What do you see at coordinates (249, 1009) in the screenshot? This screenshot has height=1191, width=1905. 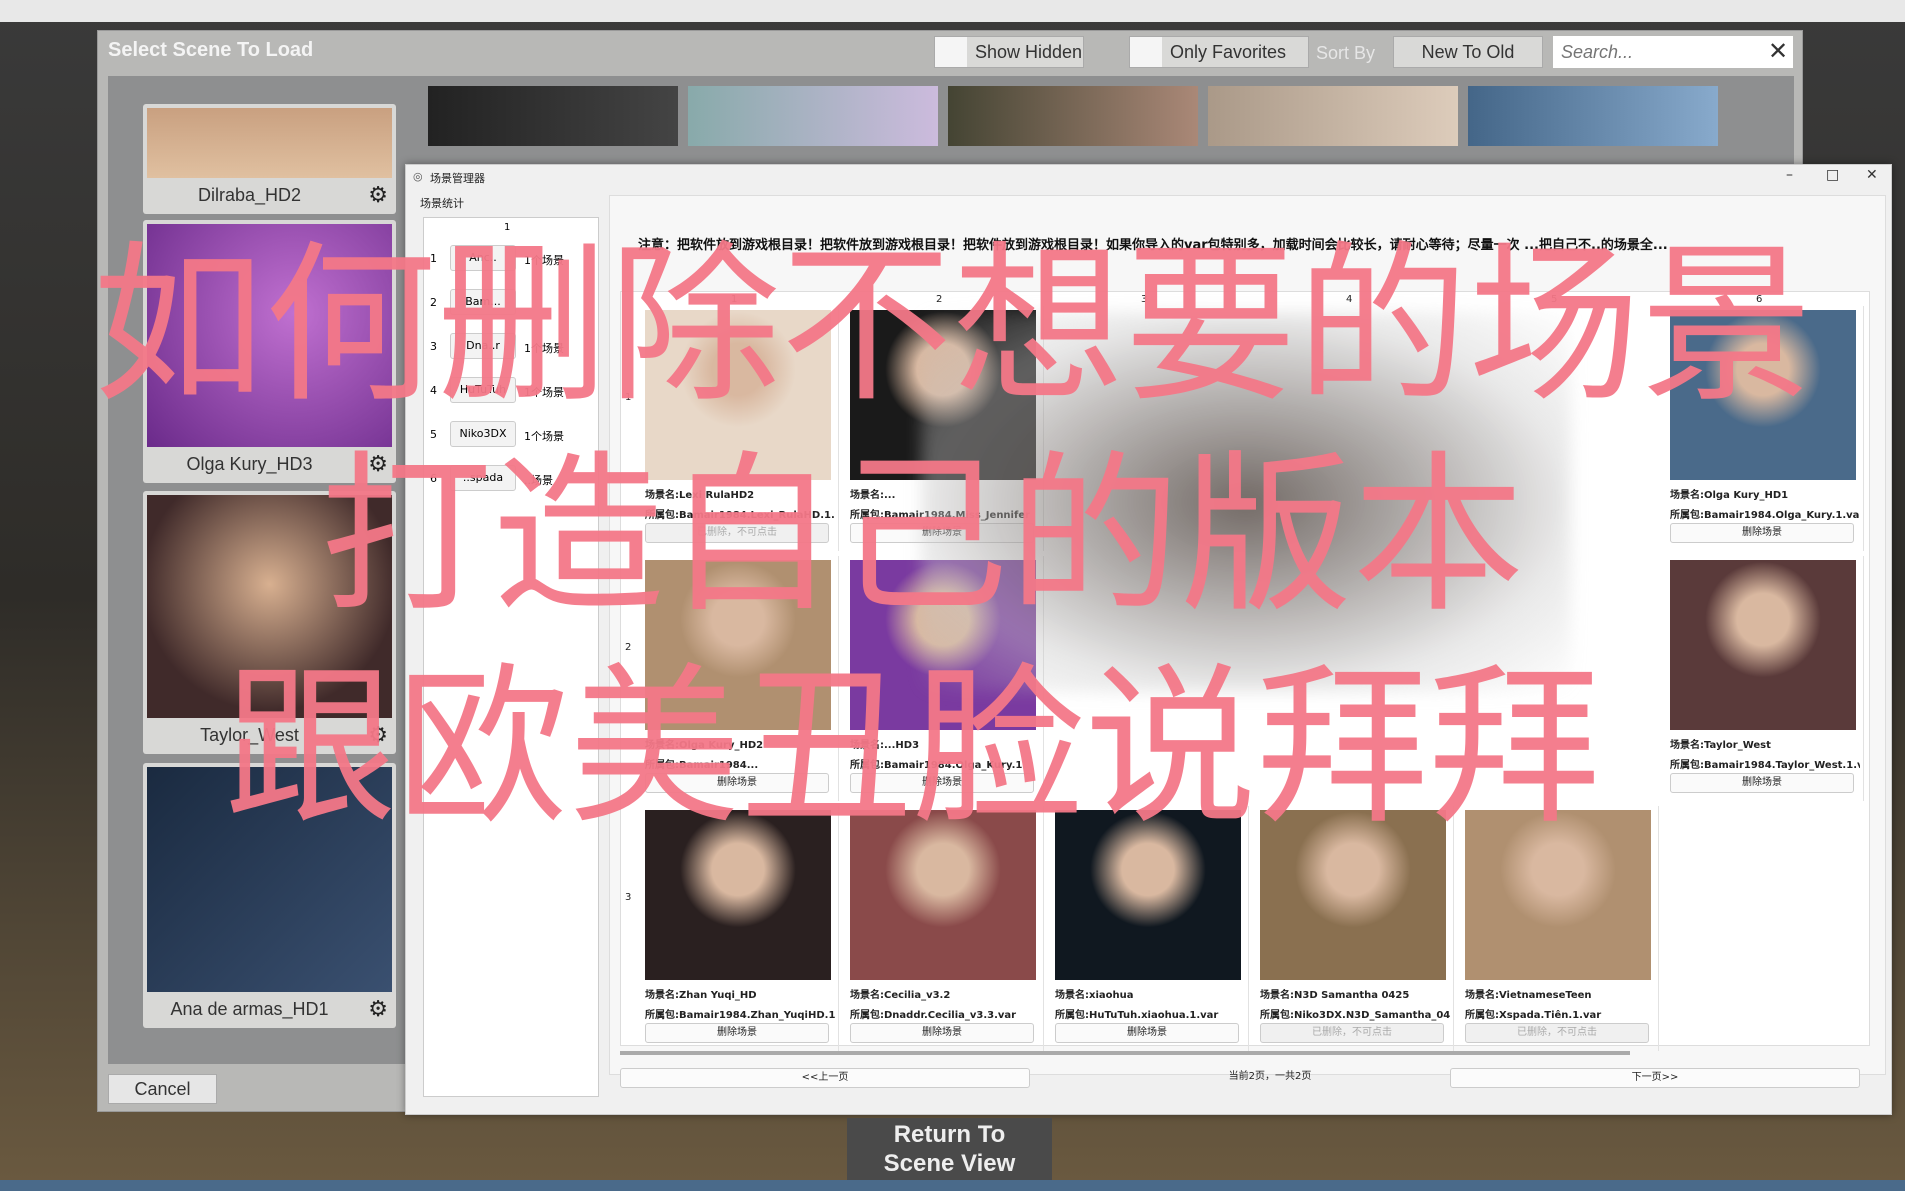 I see `scene-name: Ana de armas_HD1` at bounding box center [249, 1009].